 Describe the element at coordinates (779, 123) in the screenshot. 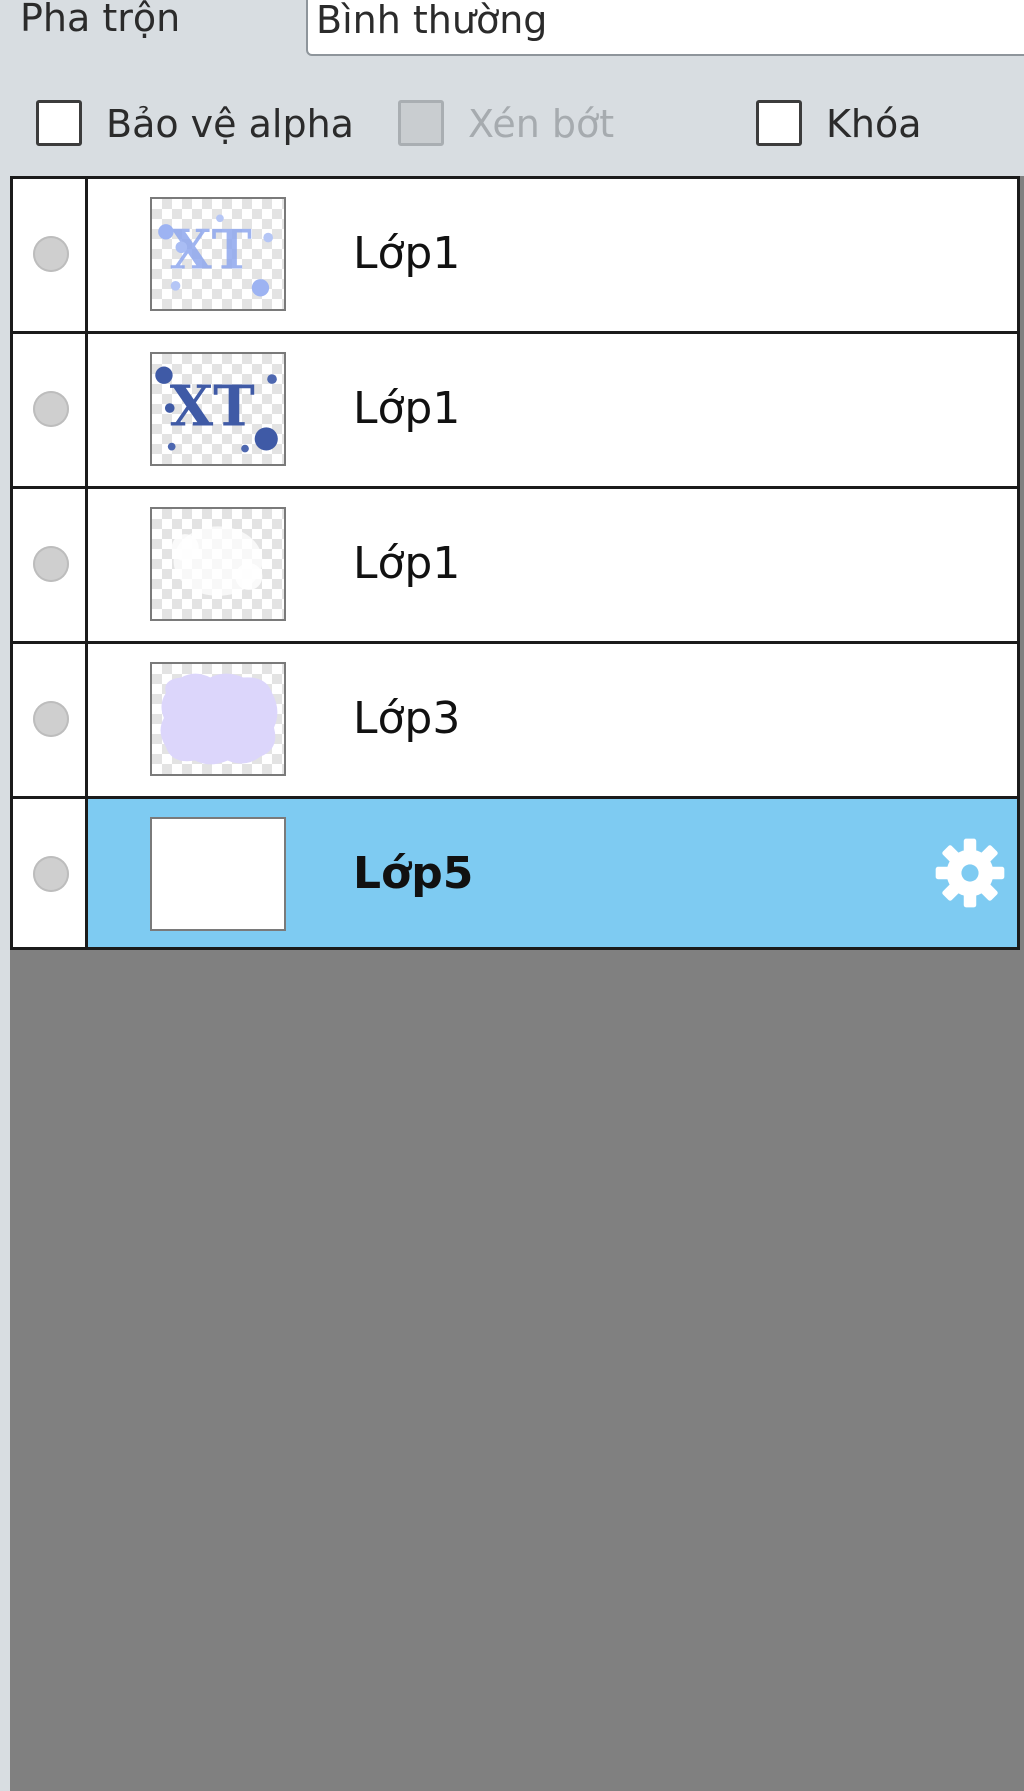

I see `lock-checkbox` at that location.